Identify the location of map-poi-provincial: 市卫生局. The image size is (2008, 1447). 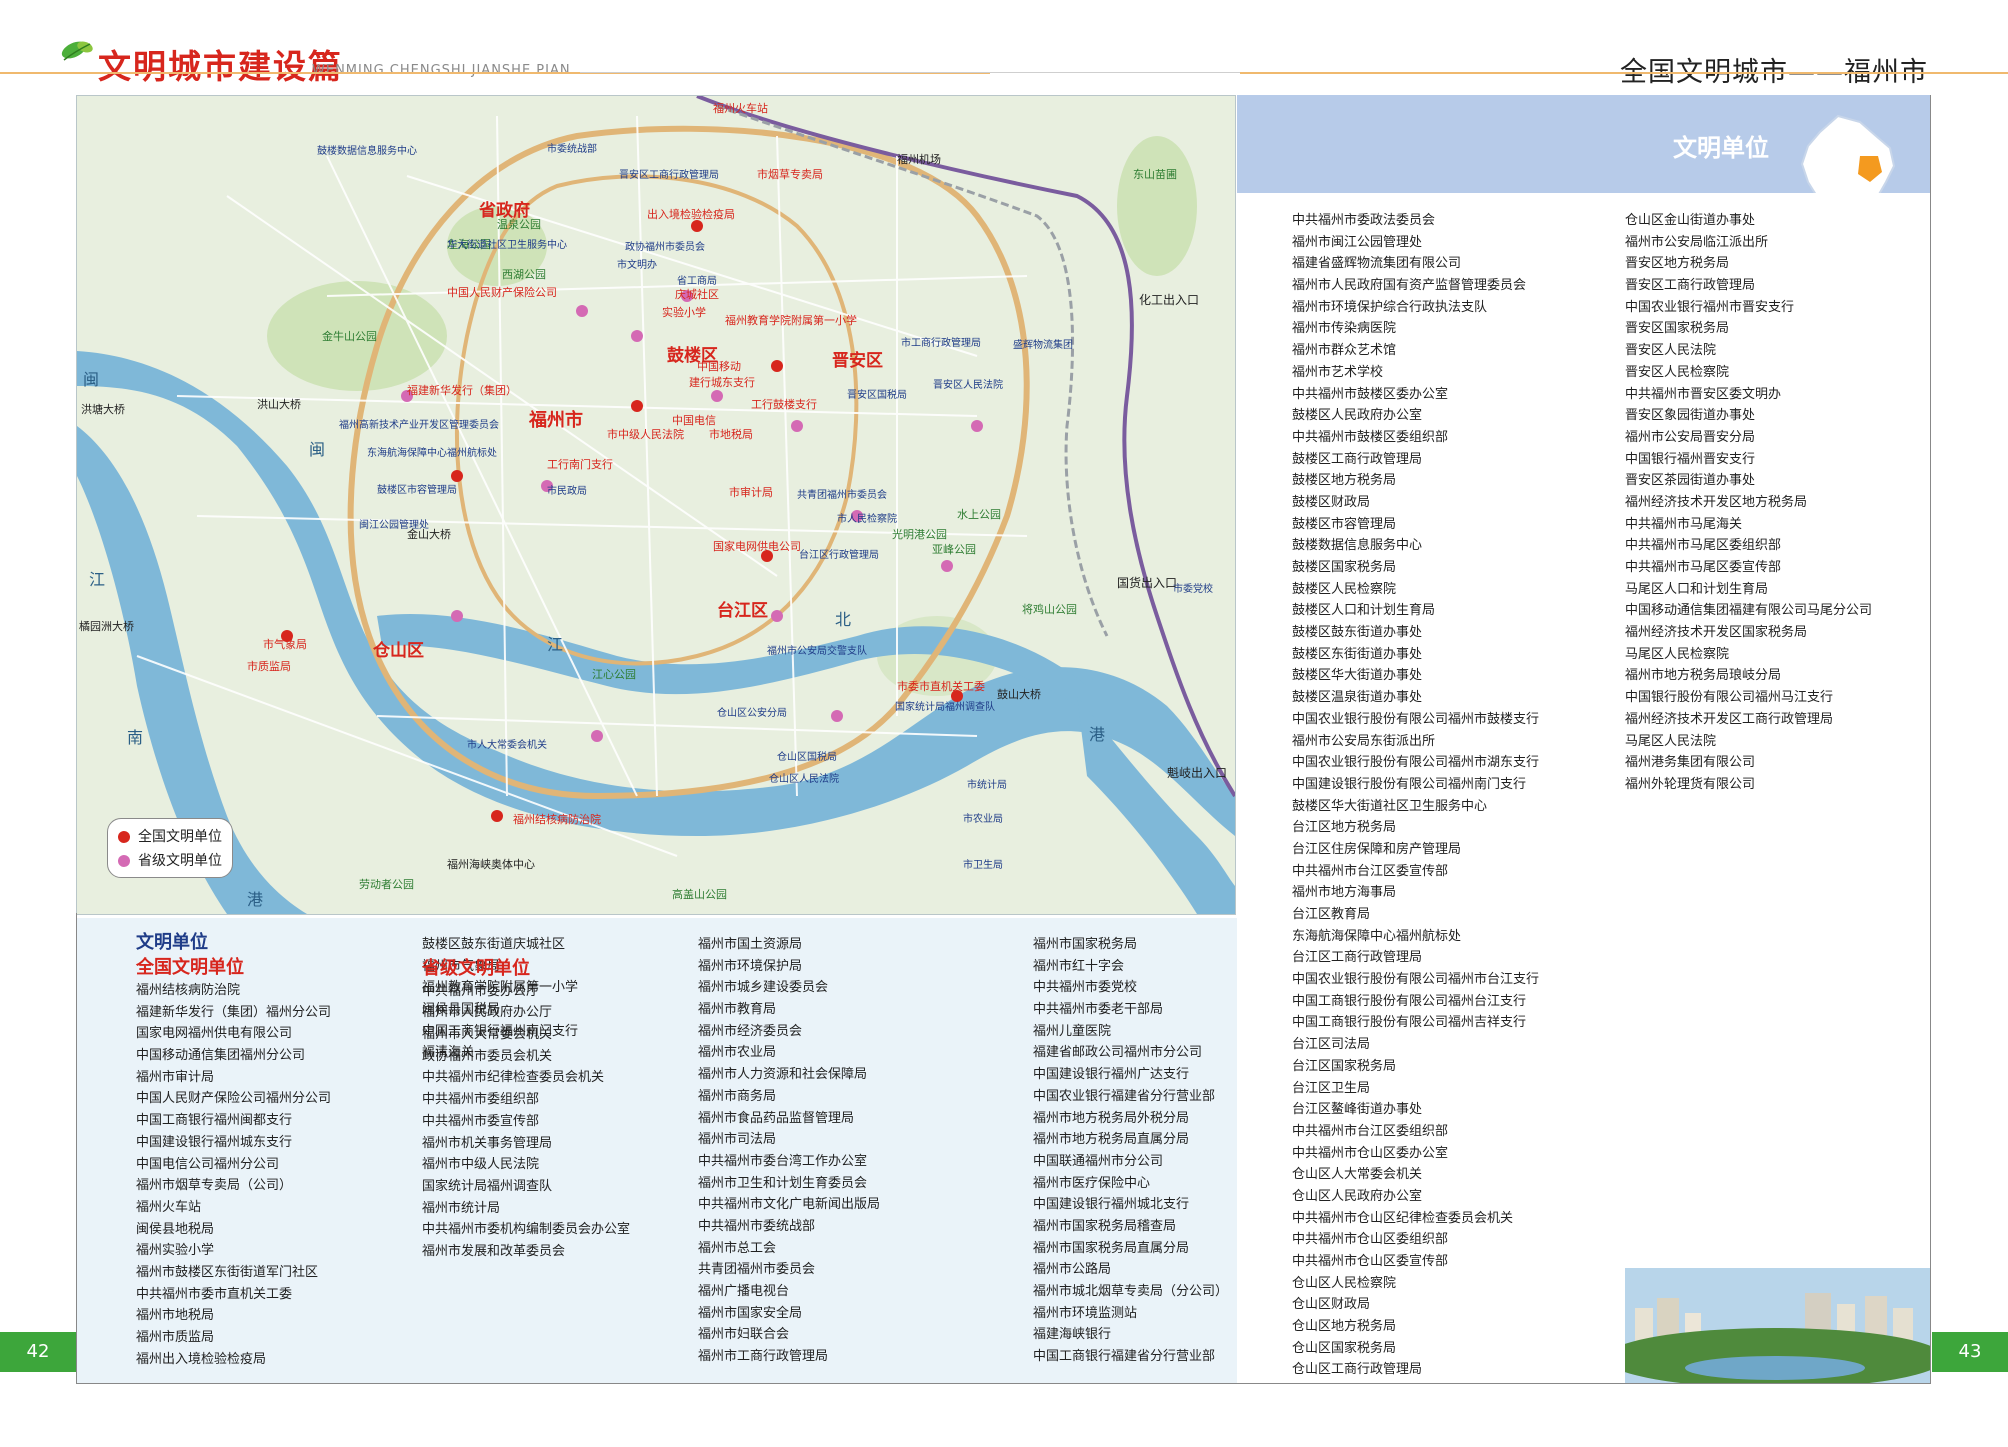
(983, 863).